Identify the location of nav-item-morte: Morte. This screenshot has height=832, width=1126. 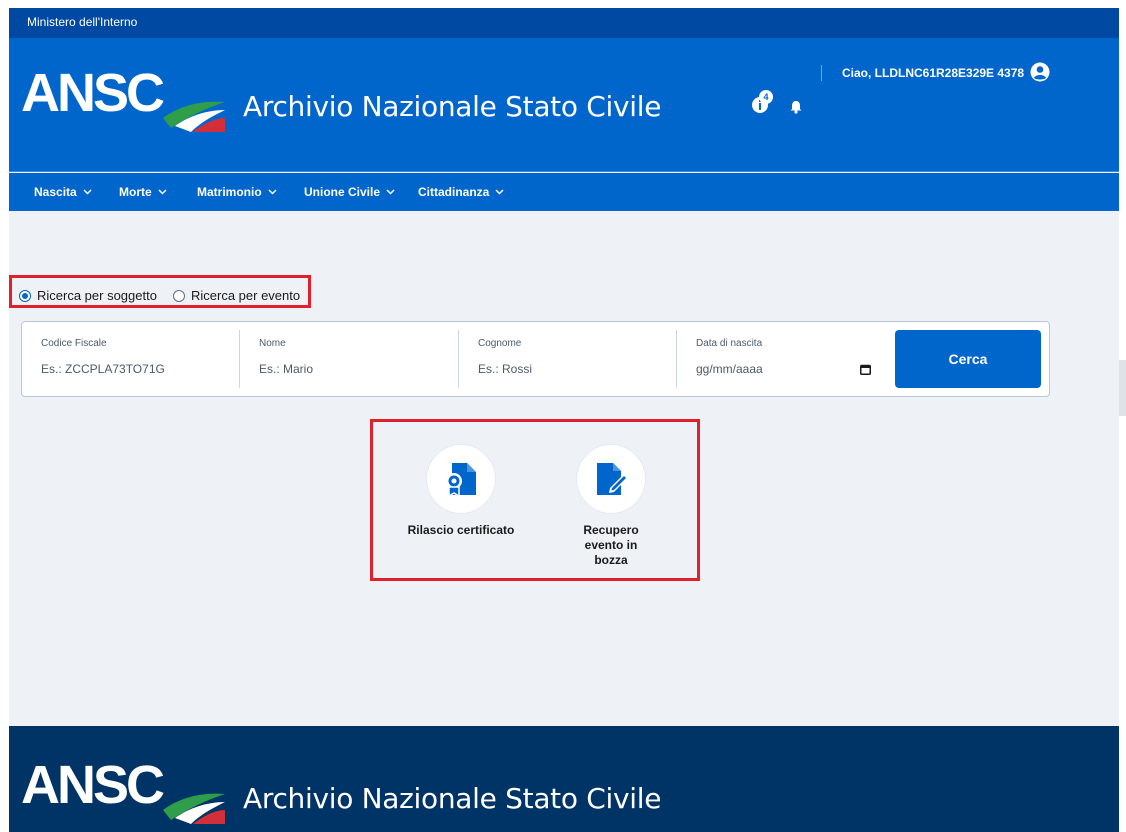
(143, 192).